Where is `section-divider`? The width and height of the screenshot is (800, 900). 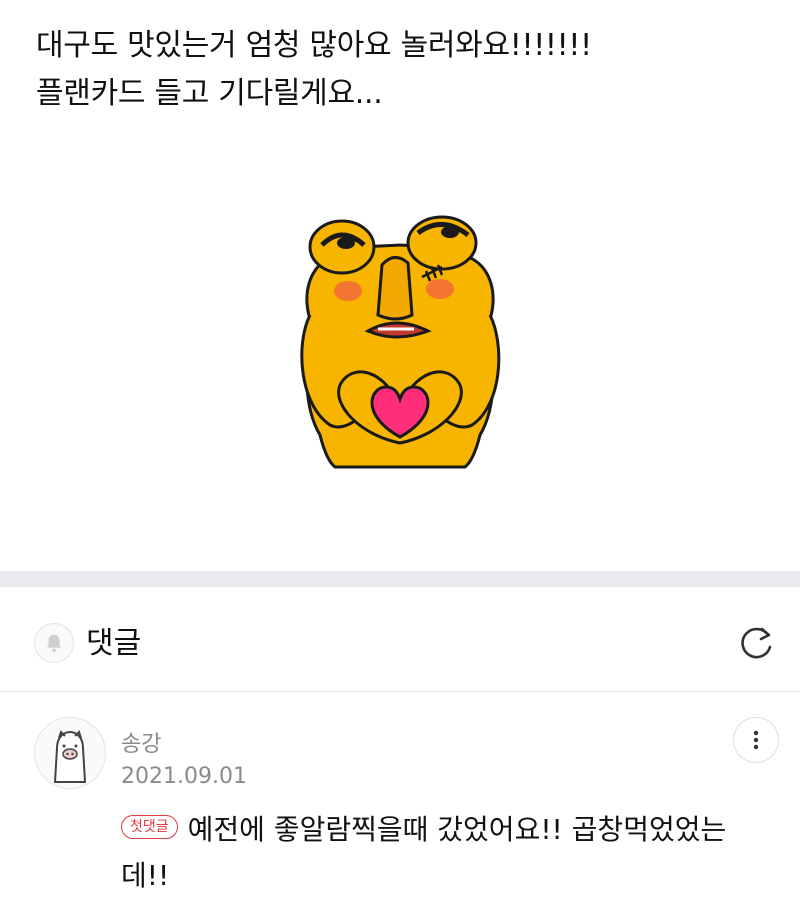
section-divider is located at coordinates (400, 579).